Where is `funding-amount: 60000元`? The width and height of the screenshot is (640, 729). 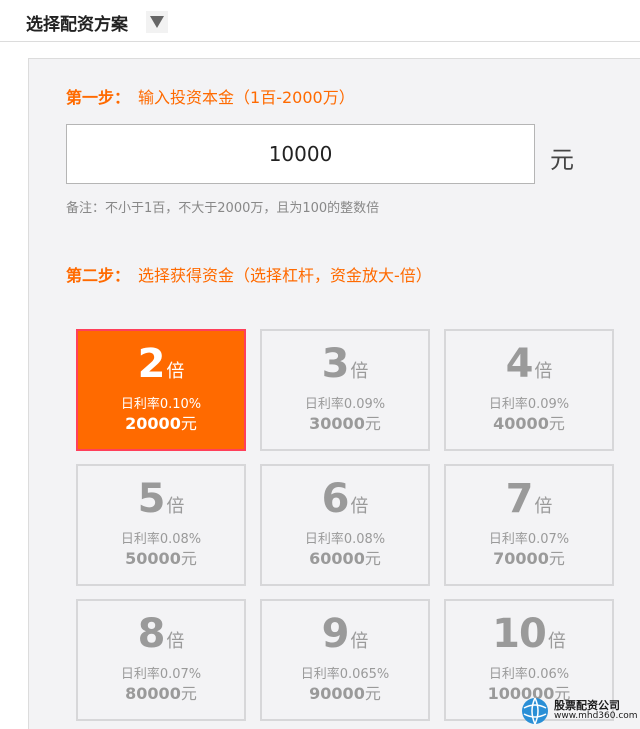 funding-amount: 60000元 is located at coordinates (345, 557).